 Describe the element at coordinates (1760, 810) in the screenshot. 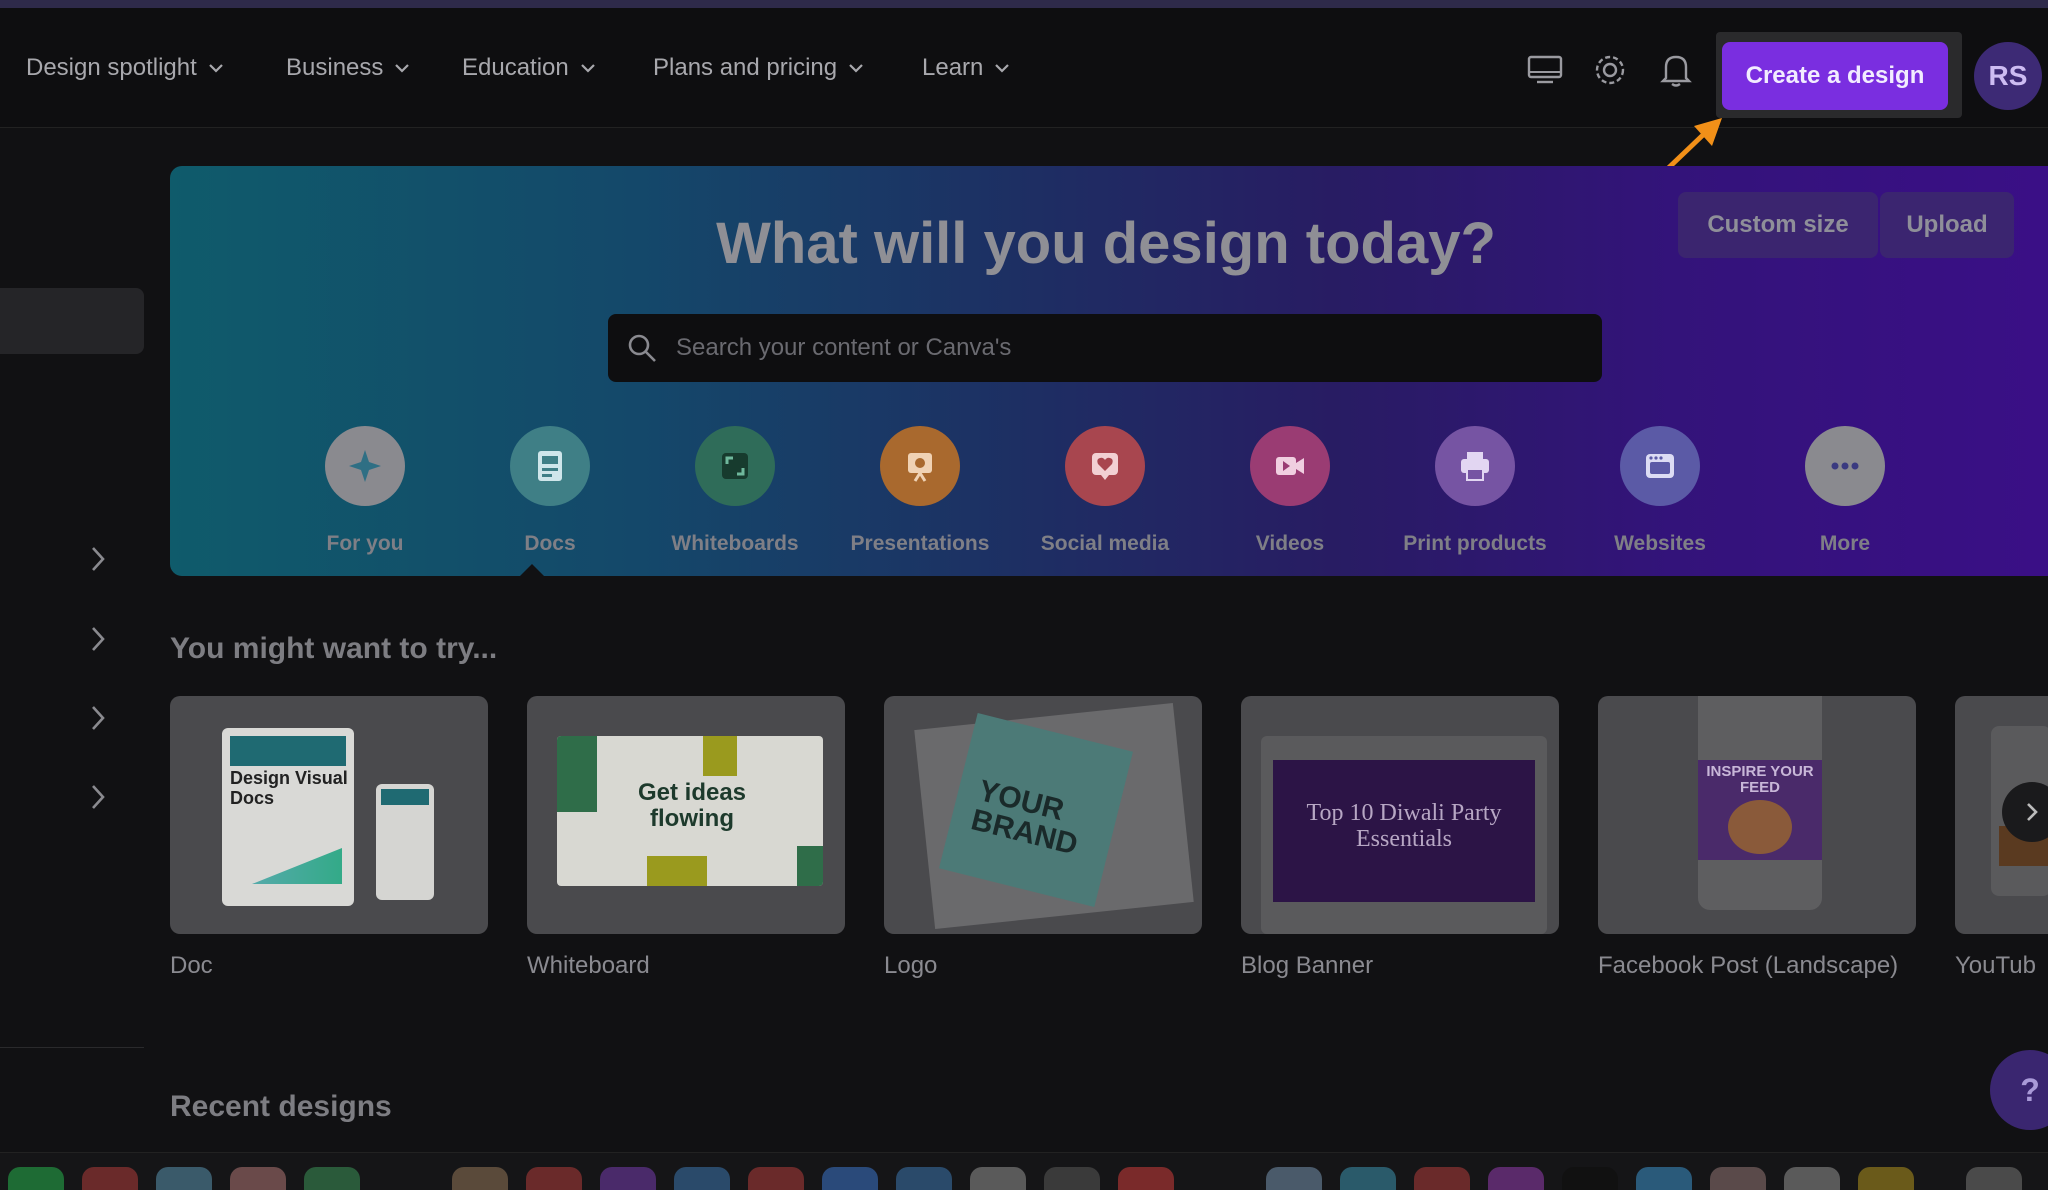

I see `facebook-post-thumbnail: INSPIRE YOUR FEED` at that location.